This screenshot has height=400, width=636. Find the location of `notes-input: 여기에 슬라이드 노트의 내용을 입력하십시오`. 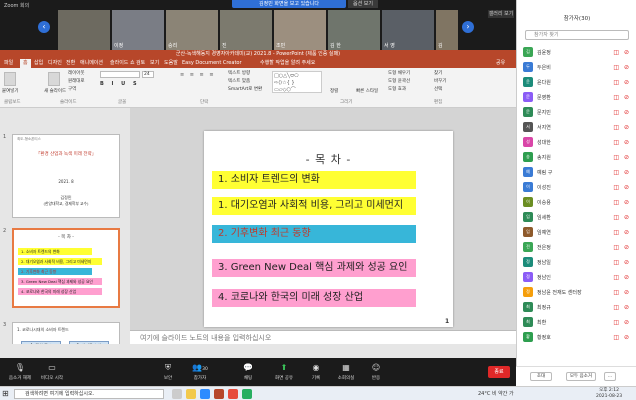

notes-input: 여기에 슬라이드 노트의 내용을 입력하십시오 is located at coordinates (323, 337).